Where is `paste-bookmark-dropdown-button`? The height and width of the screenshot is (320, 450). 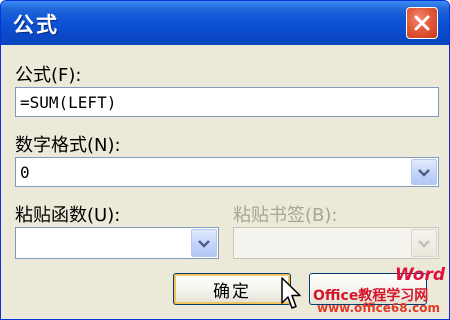 paste-bookmark-dropdown-button is located at coordinates (424, 243).